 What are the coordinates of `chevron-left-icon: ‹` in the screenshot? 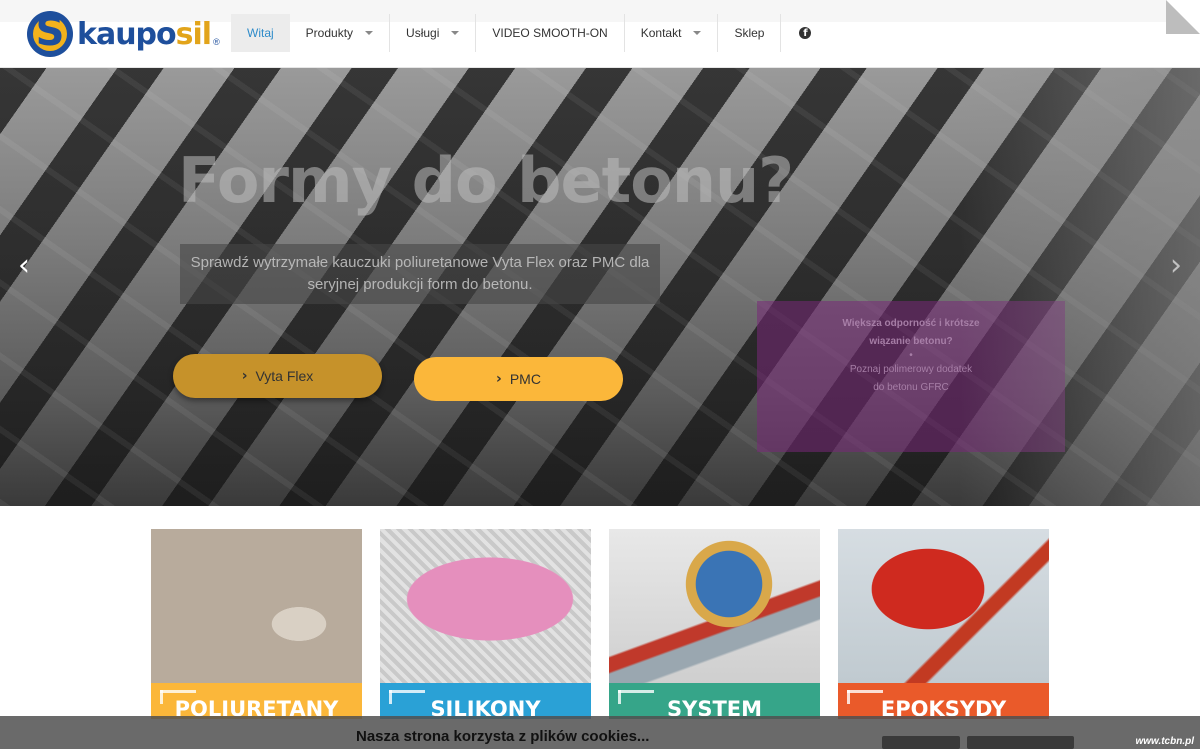 It's located at (24, 265).